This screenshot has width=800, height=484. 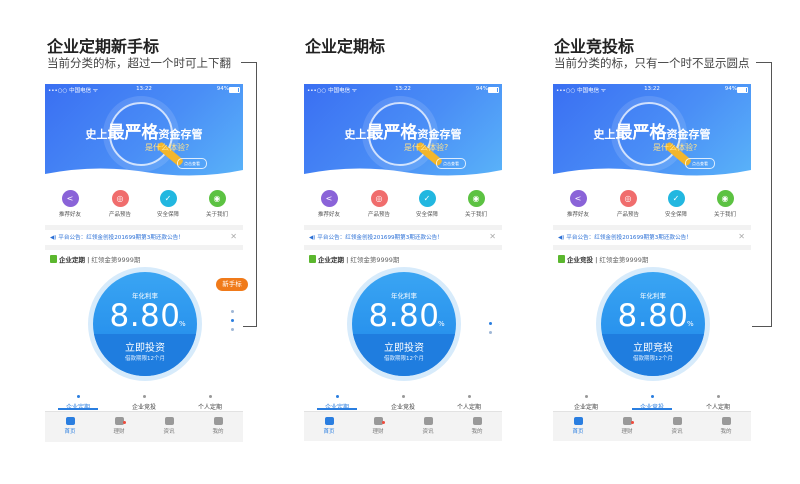 What do you see at coordinates (652, 174) in the screenshot?
I see `banner-wave` at bounding box center [652, 174].